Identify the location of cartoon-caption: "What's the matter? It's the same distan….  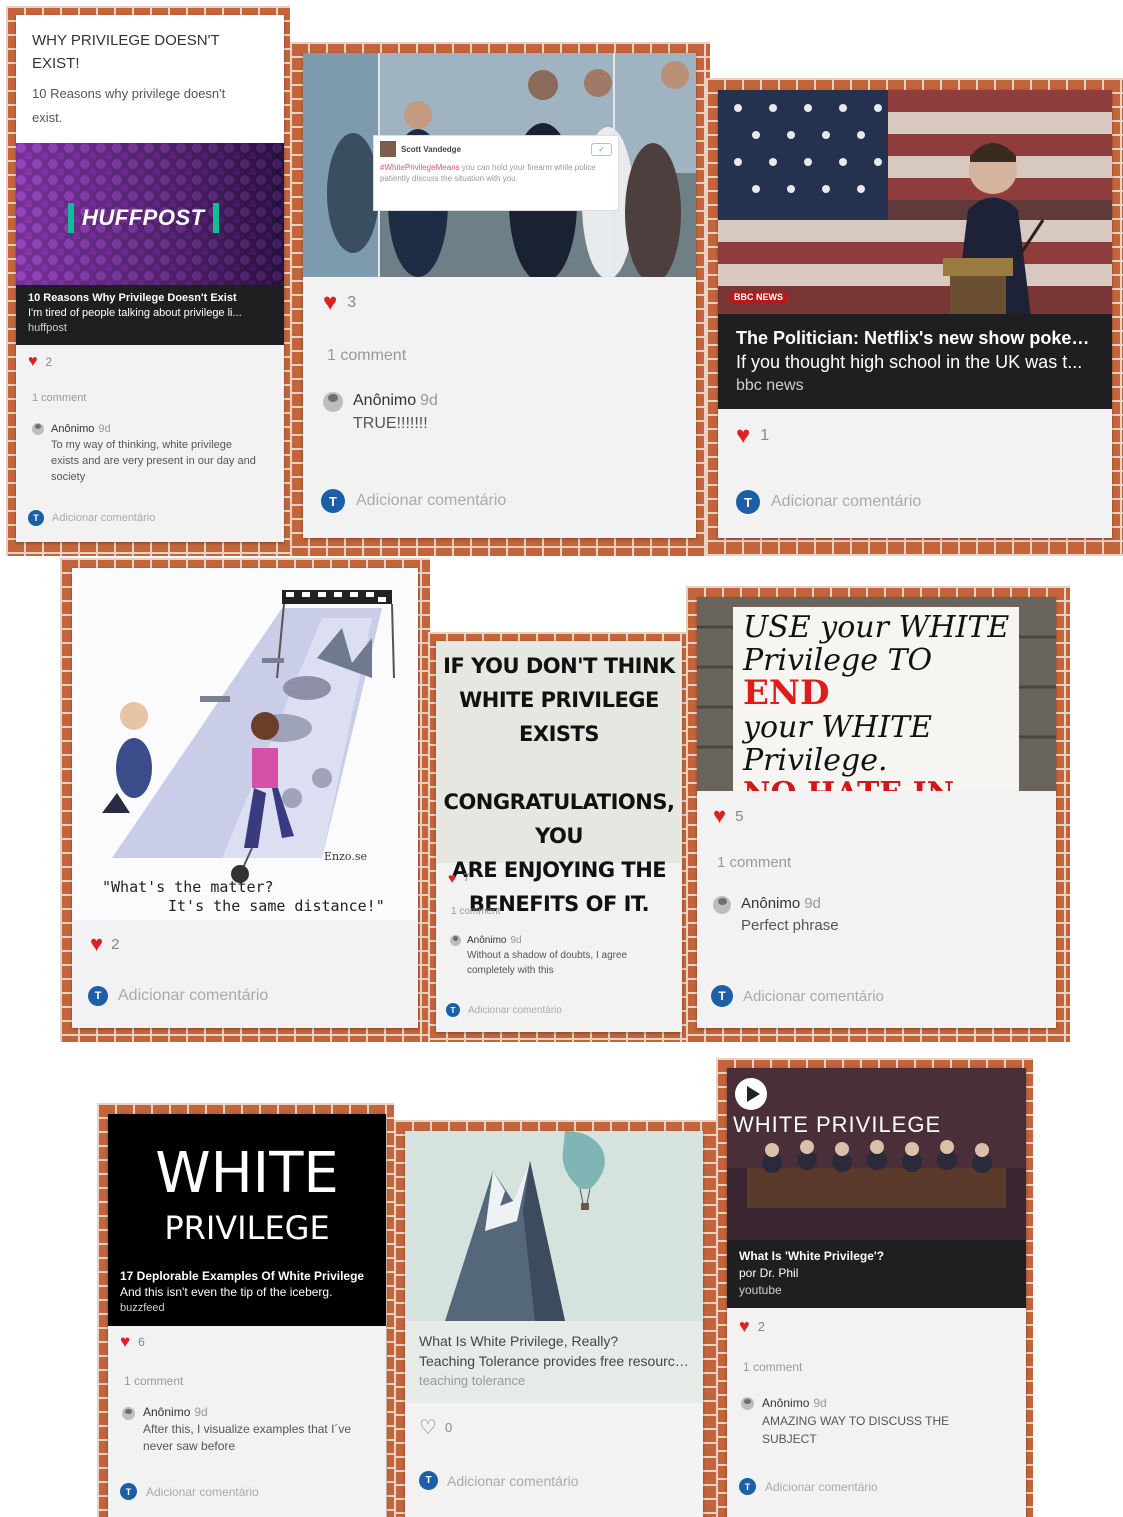
(243, 897).